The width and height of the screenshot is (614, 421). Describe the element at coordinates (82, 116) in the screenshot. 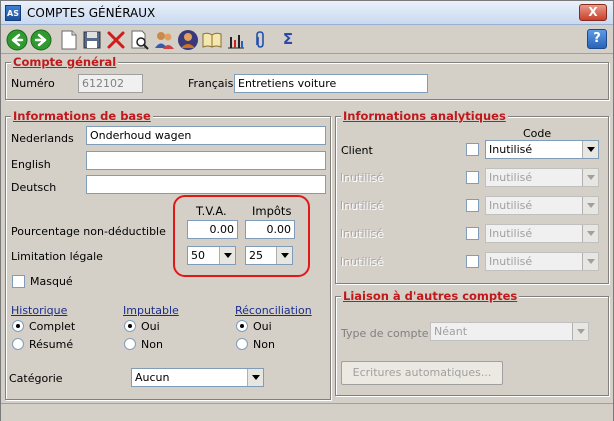

I see `informations-base-title: Informations de base` at that location.